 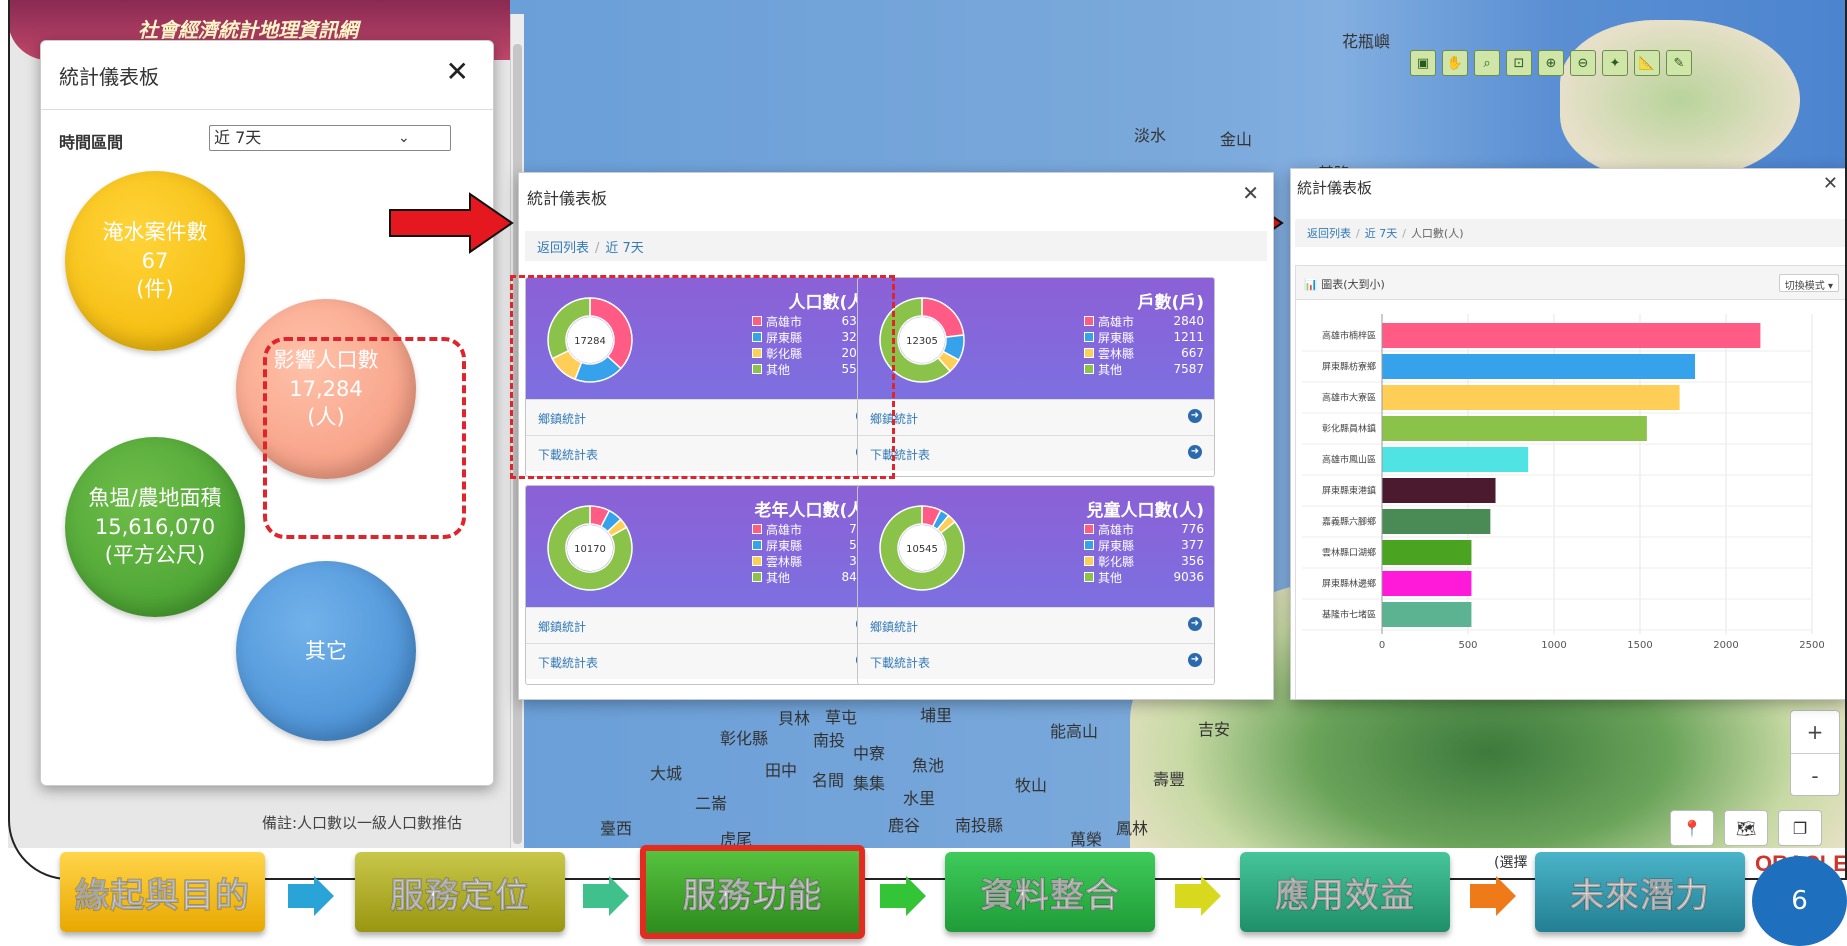 What do you see at coordinates (1345, 895) in the screenshot?
I see `nav-label: 應用效益` at bounding box center [1345, 895].